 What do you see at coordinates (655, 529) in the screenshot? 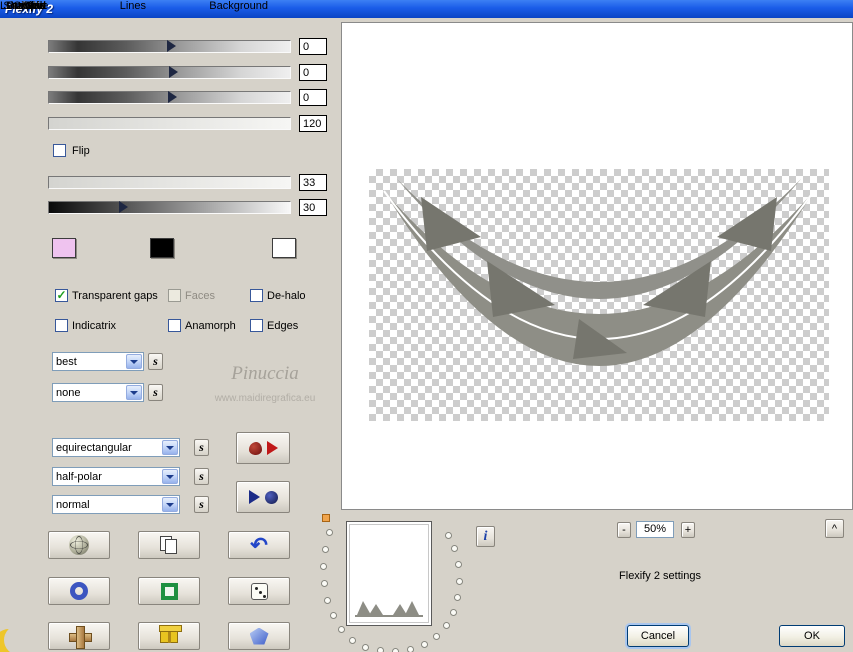
I see `zoom-level: 50%` at bounding box center [655, 529].